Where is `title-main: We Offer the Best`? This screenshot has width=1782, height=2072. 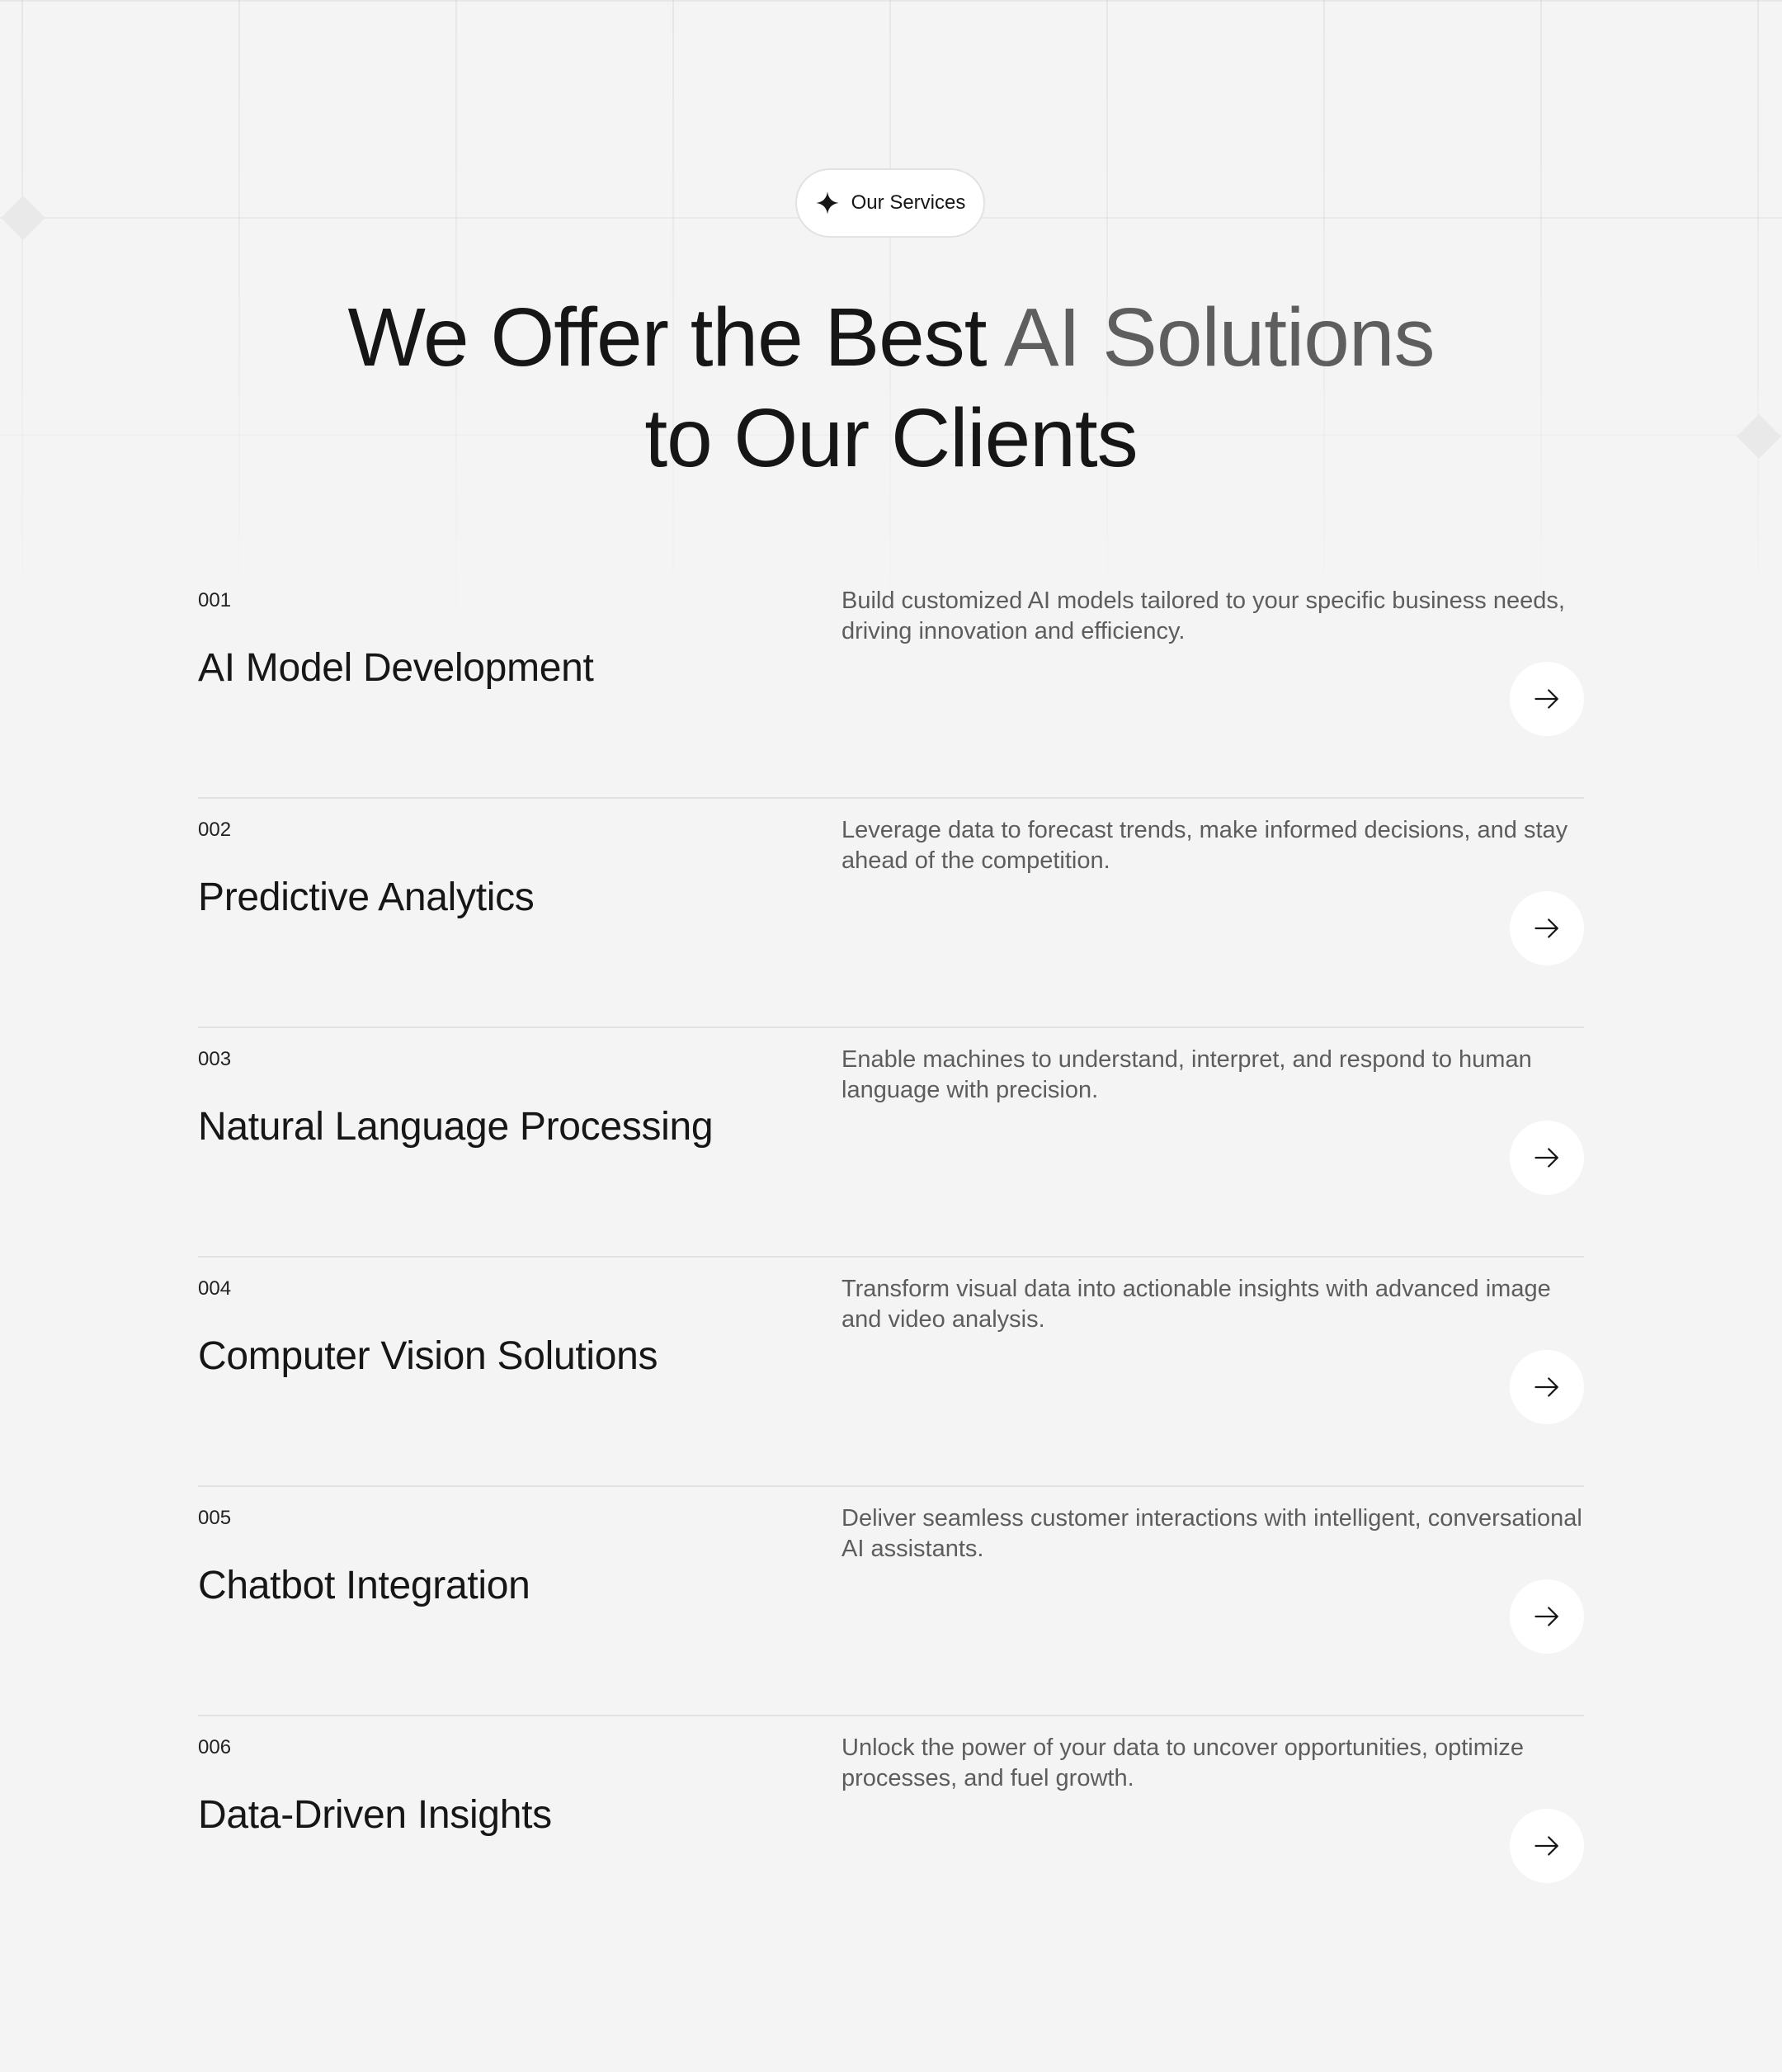 title-main: We Offer the Best is located at coordinates (675, 337).